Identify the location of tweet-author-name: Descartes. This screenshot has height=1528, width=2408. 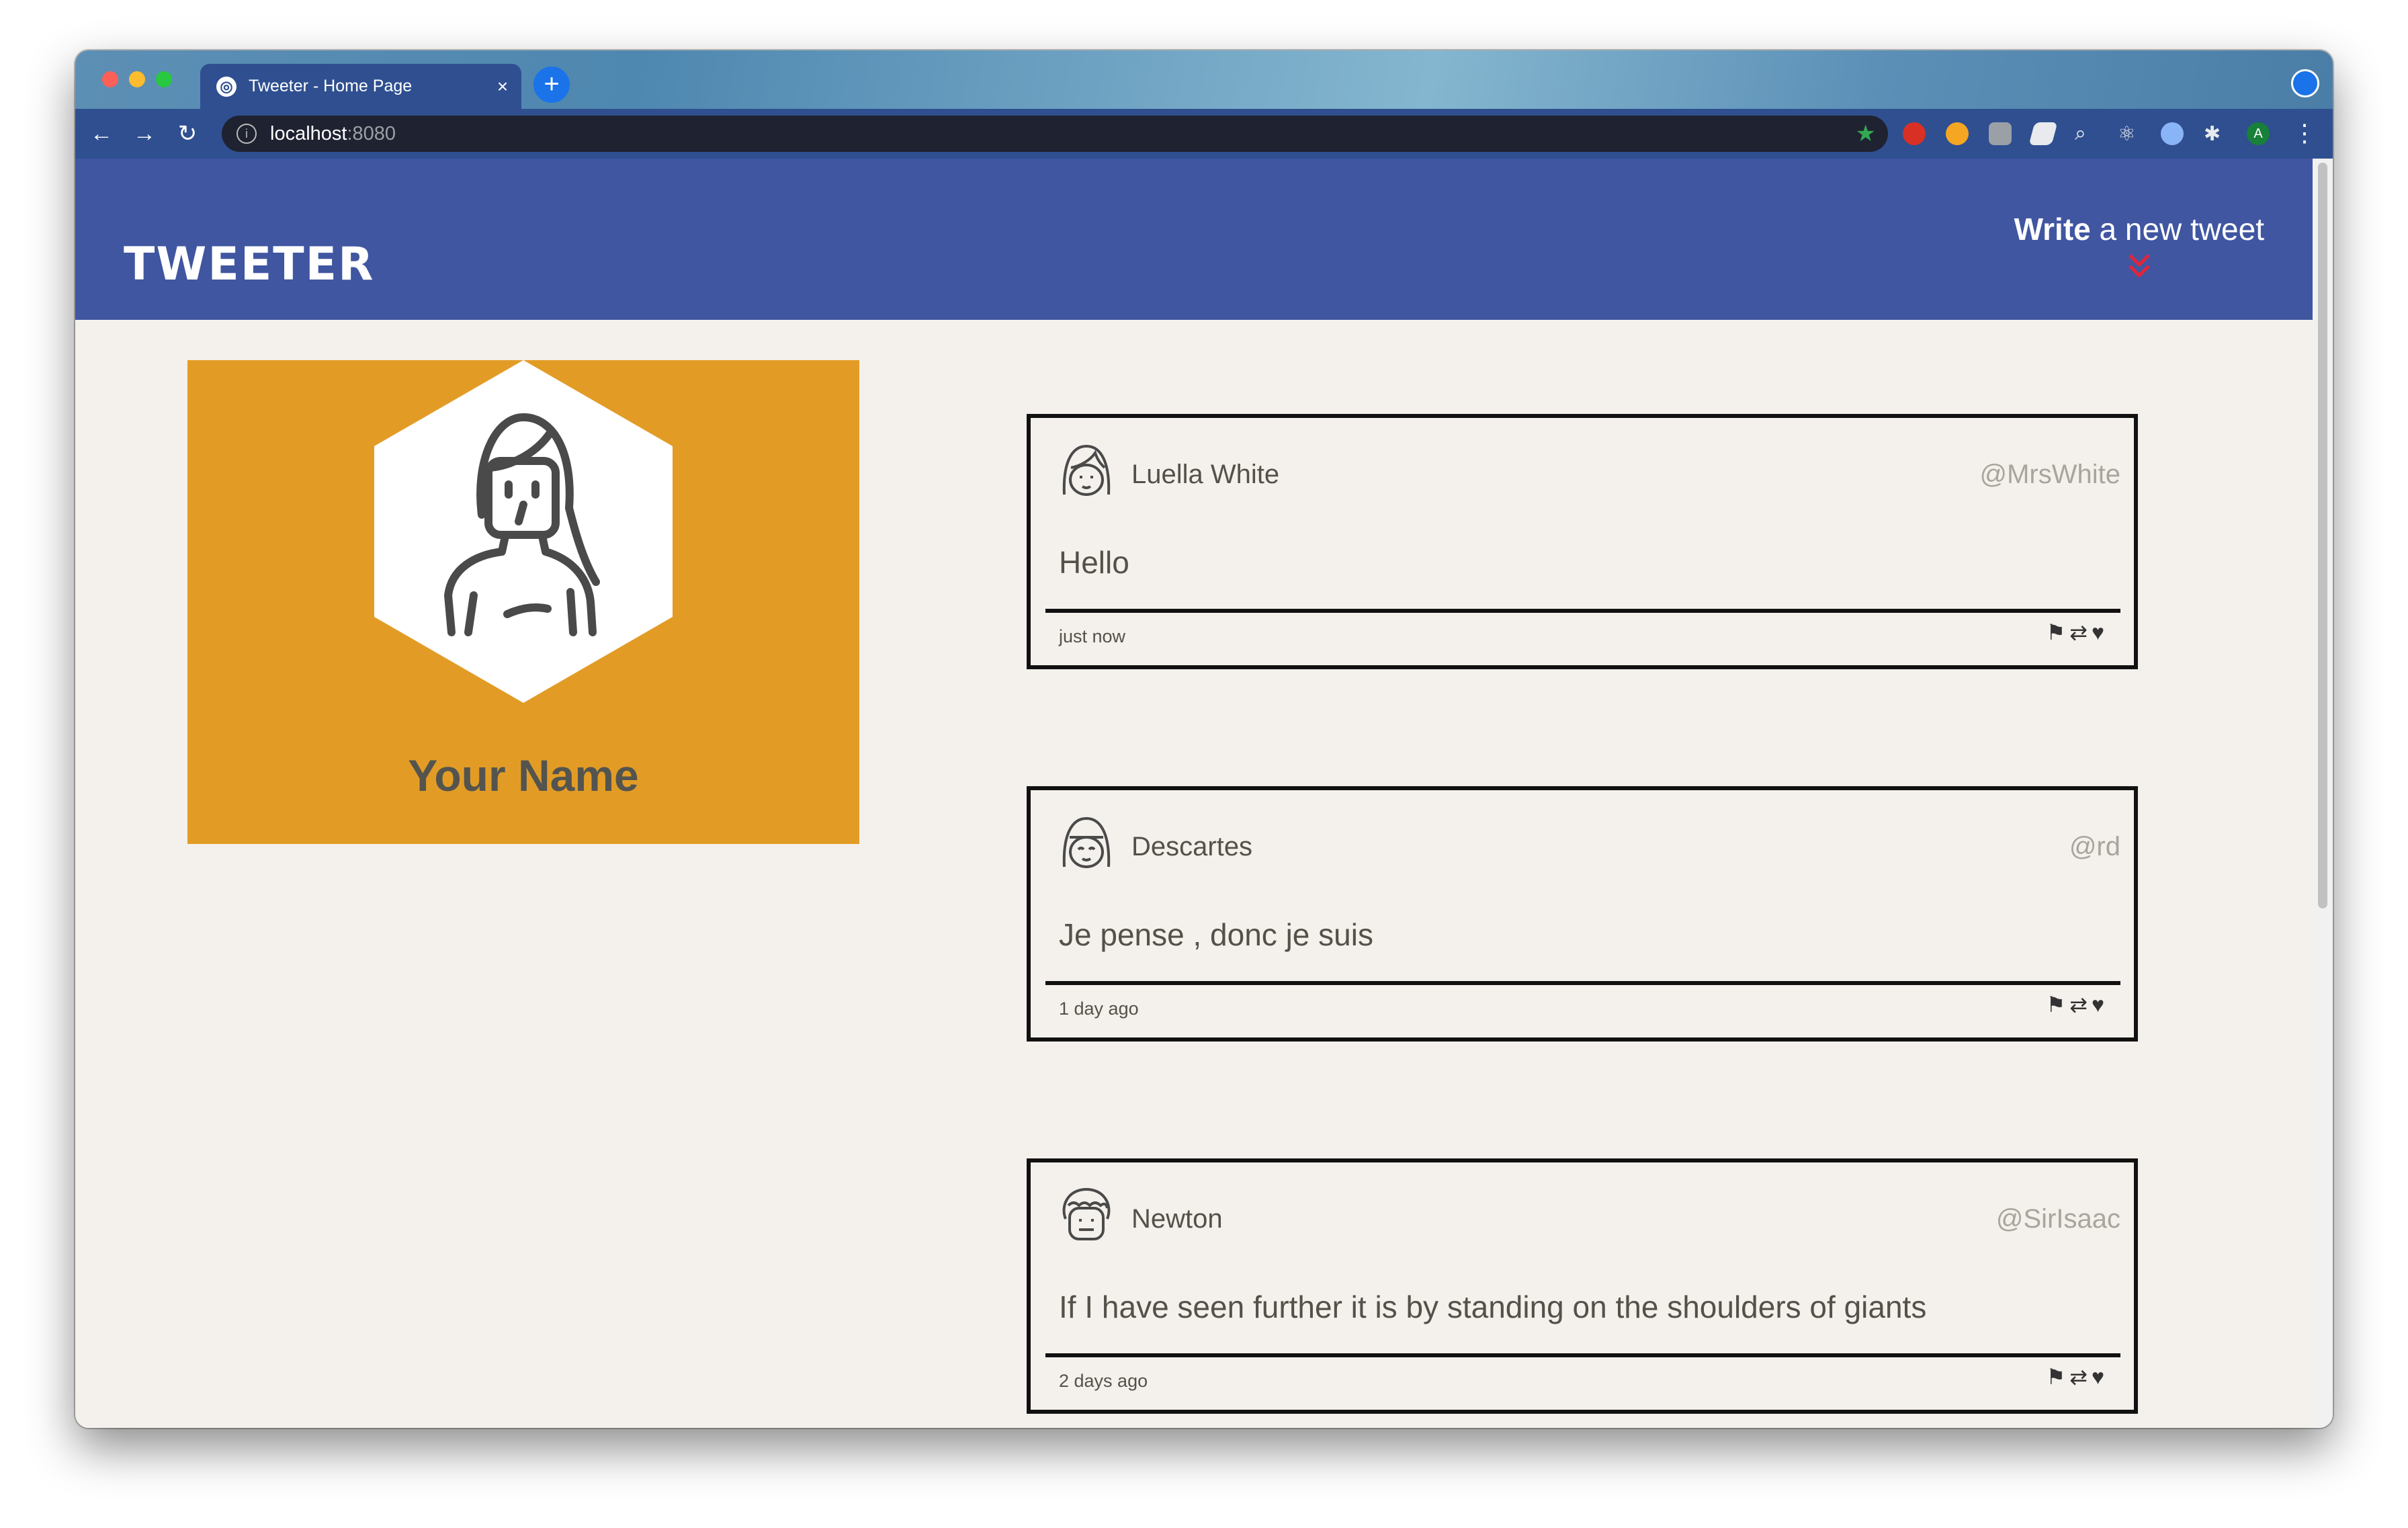
(1192, 846).